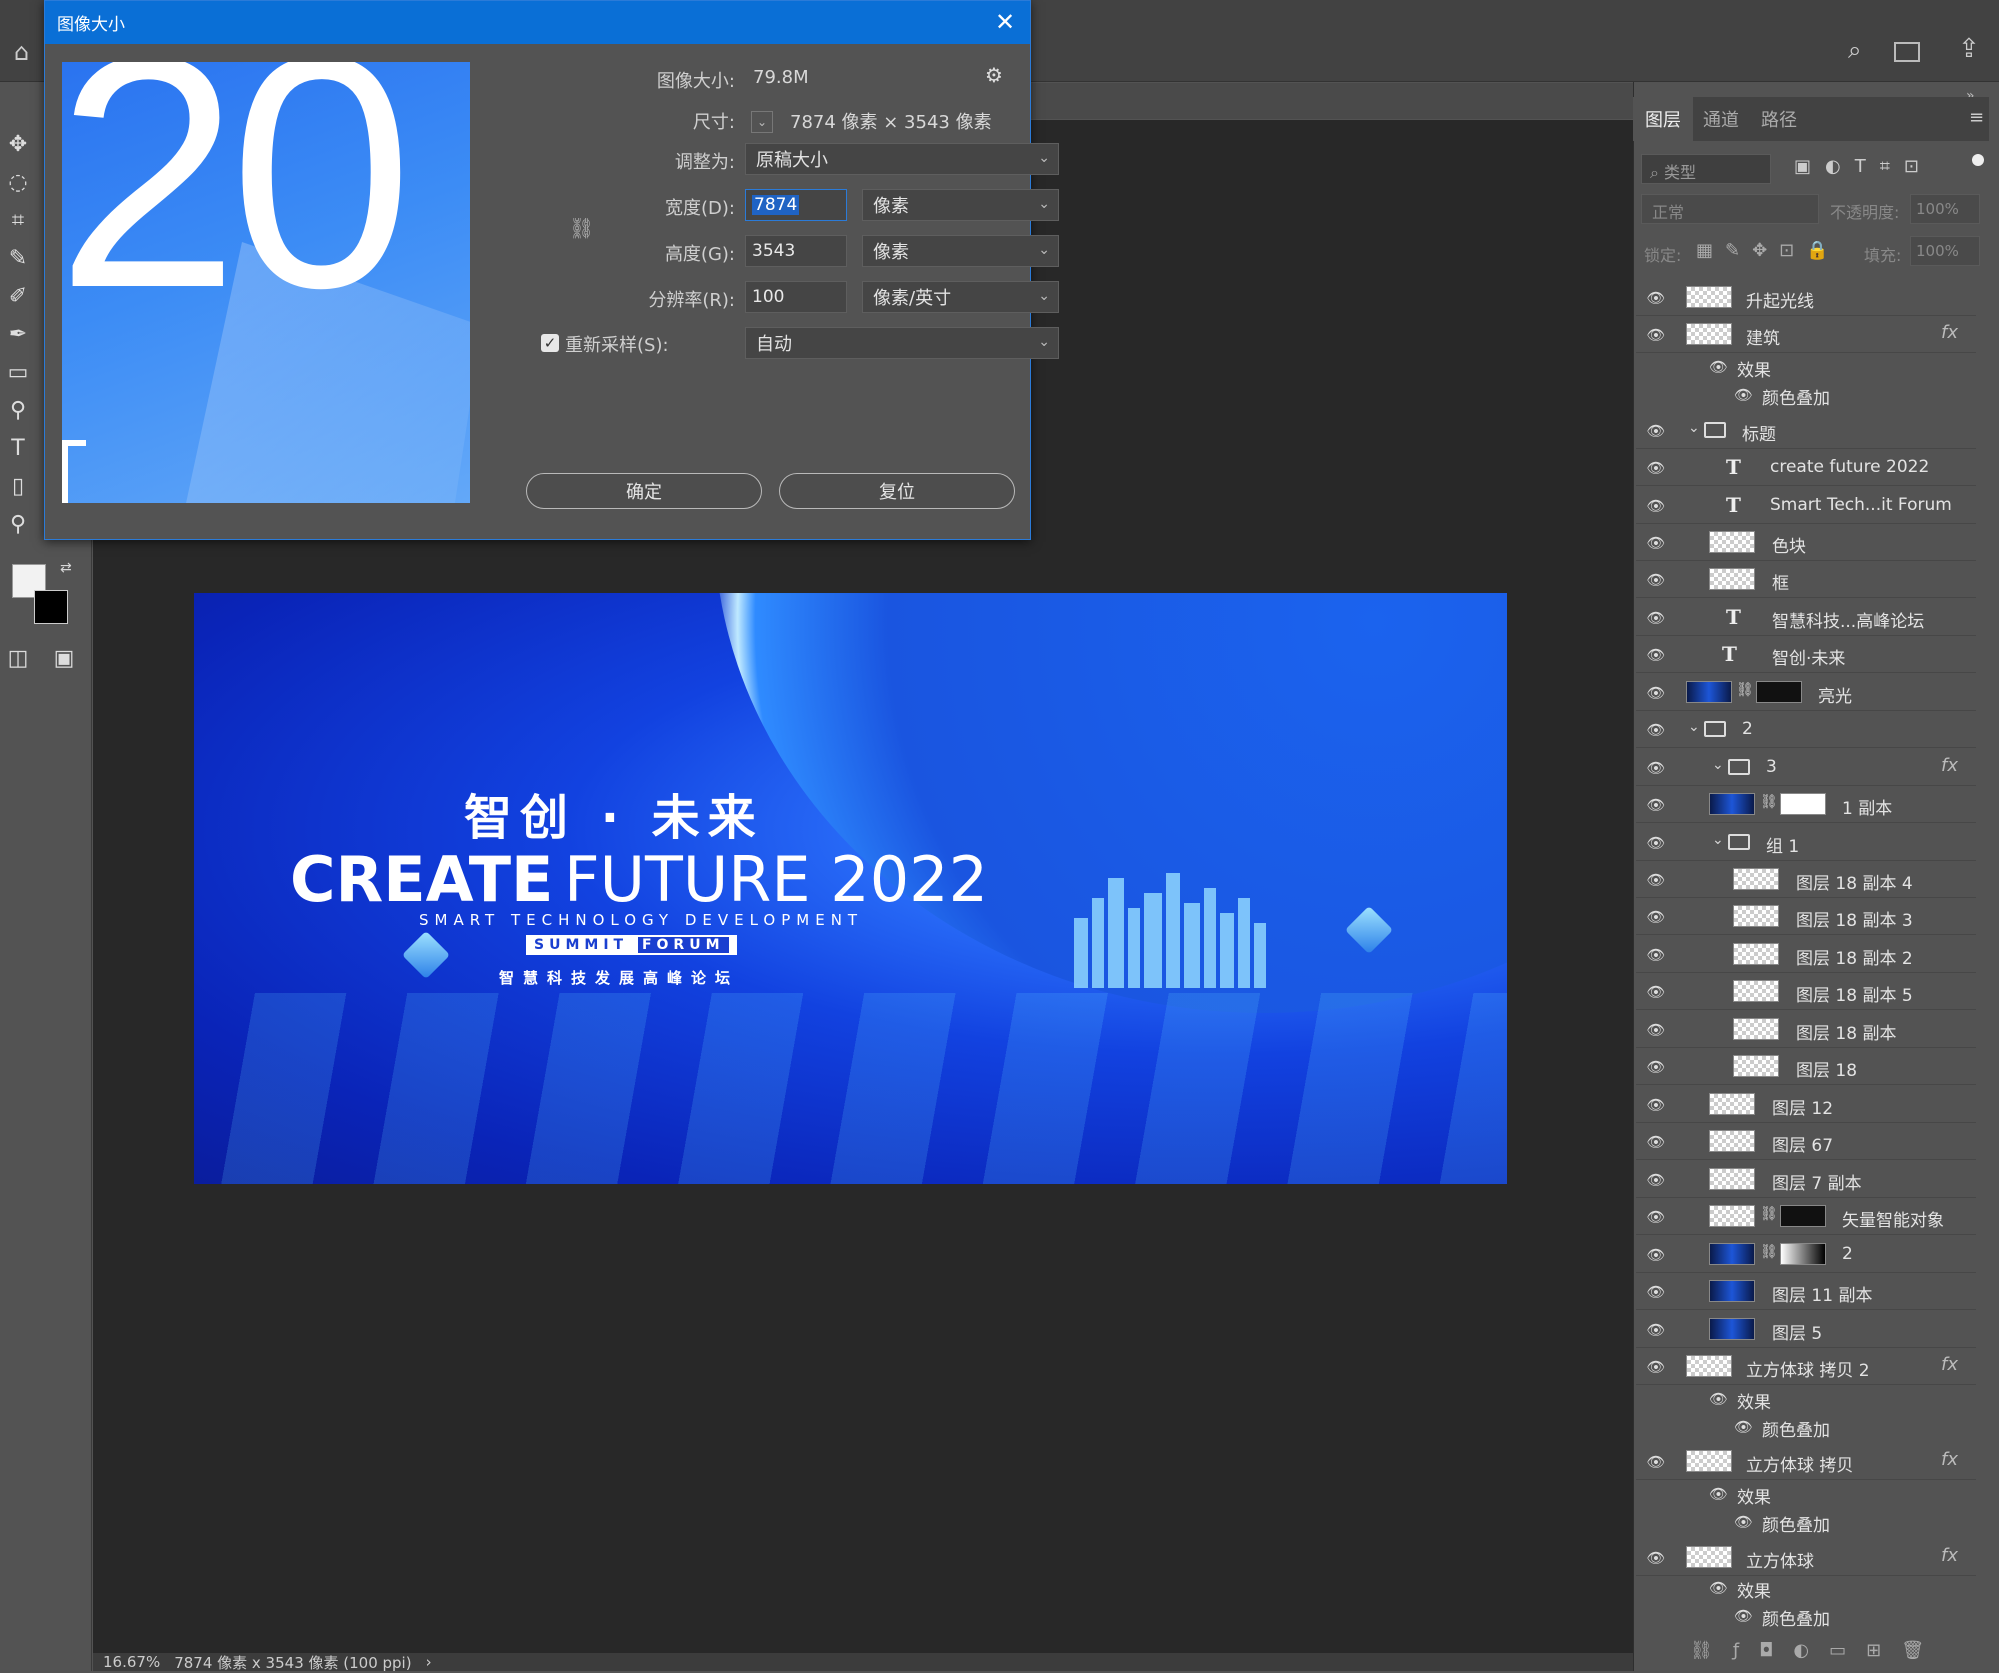 The image size is (1999, 1673). Describe the element at coordinates (1806, 916) in the screenshot. I see `layer-row: 👁 图层 18 副本 3` at that location.